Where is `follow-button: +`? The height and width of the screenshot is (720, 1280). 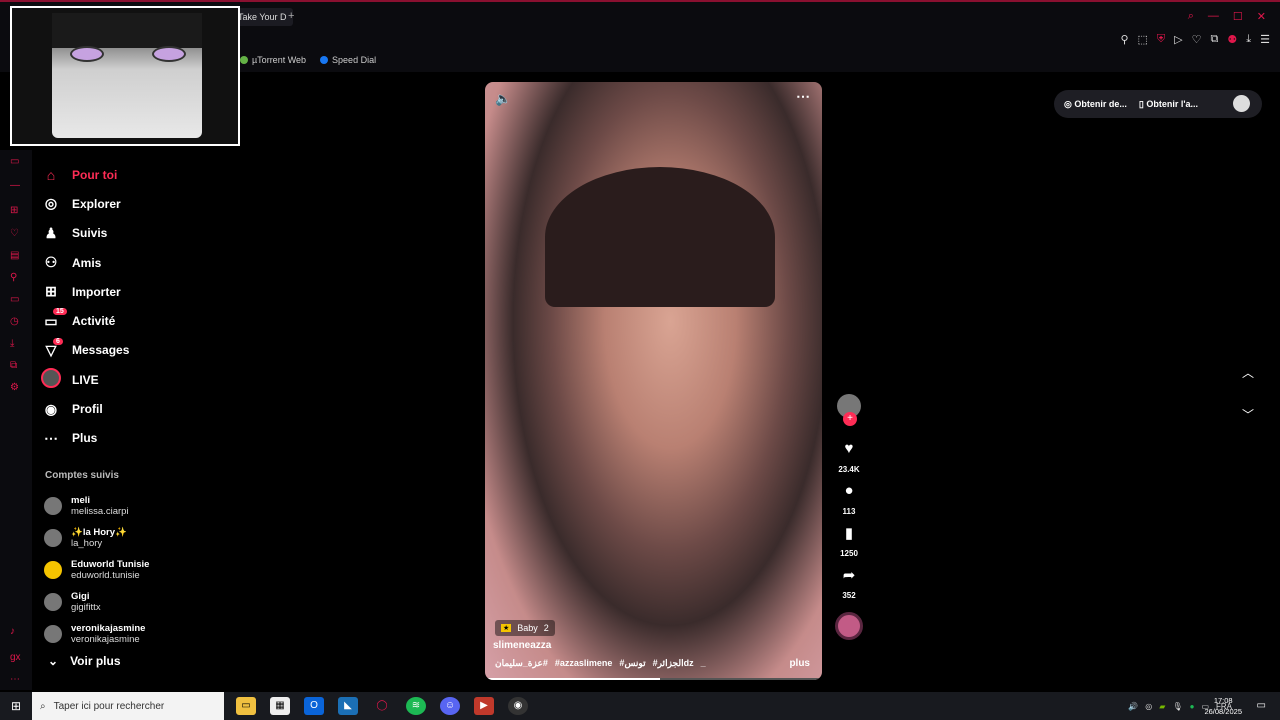
follow-button: + is located at coordinates (850, 419).